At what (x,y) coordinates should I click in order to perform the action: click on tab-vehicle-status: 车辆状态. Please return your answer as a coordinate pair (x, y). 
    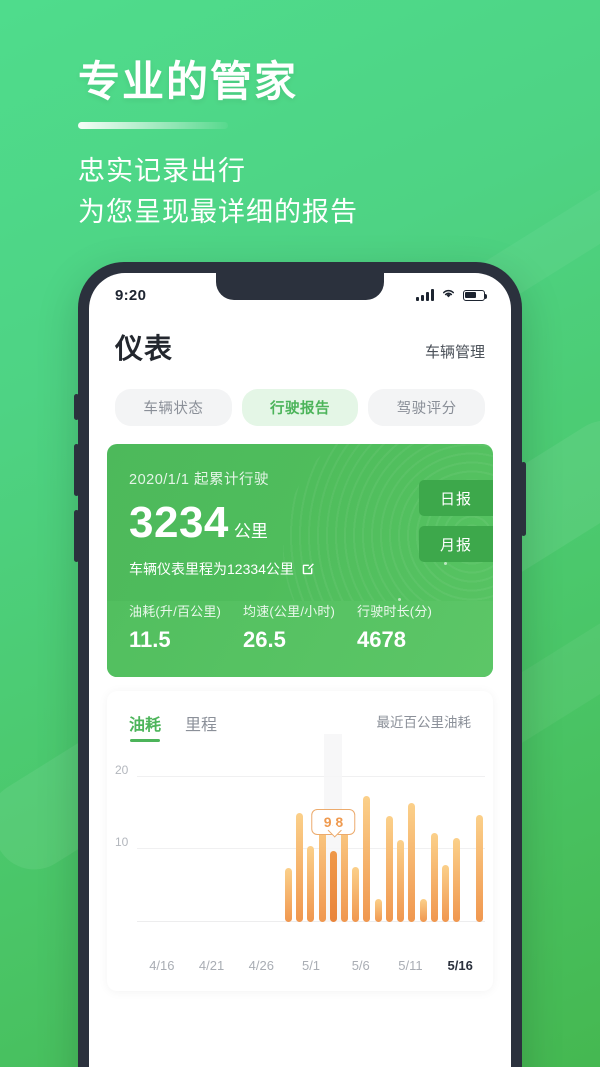
    Looking at the image, I should click on (173, 407).